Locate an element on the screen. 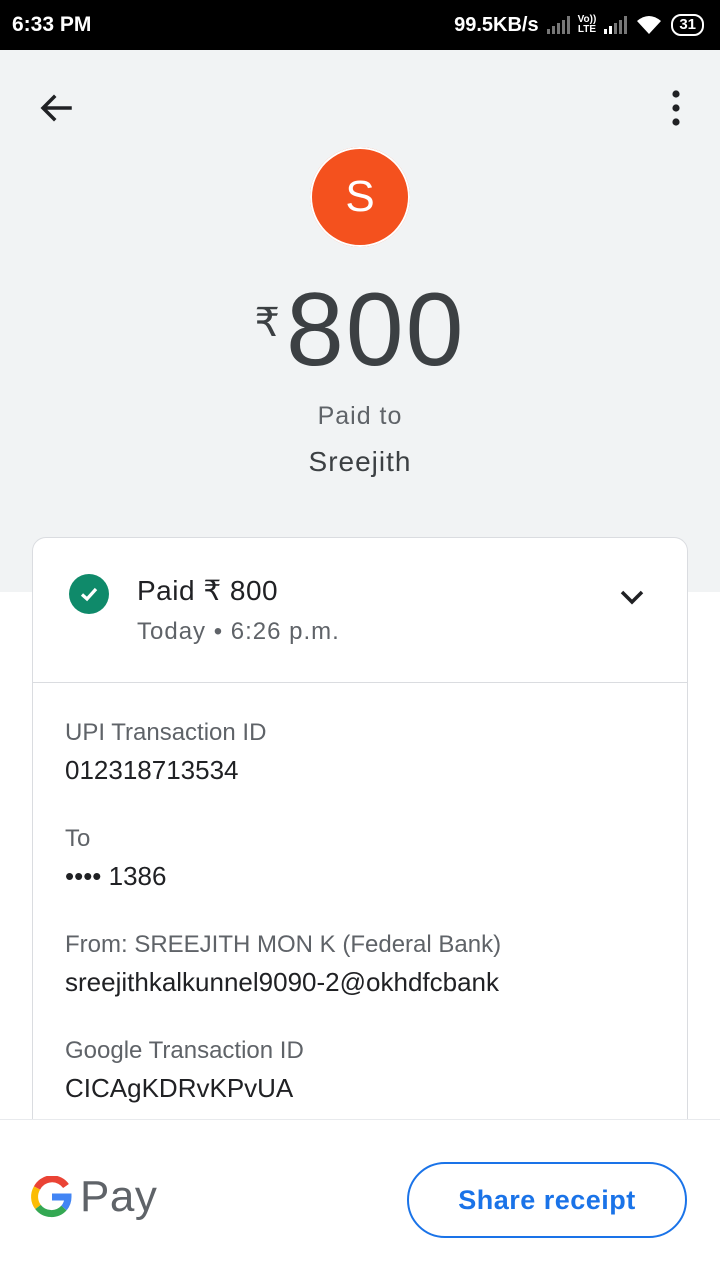 The width and height of the screenshot is (720, 1281). payment-amount: ₹800 is located at coordinates (360, 330).